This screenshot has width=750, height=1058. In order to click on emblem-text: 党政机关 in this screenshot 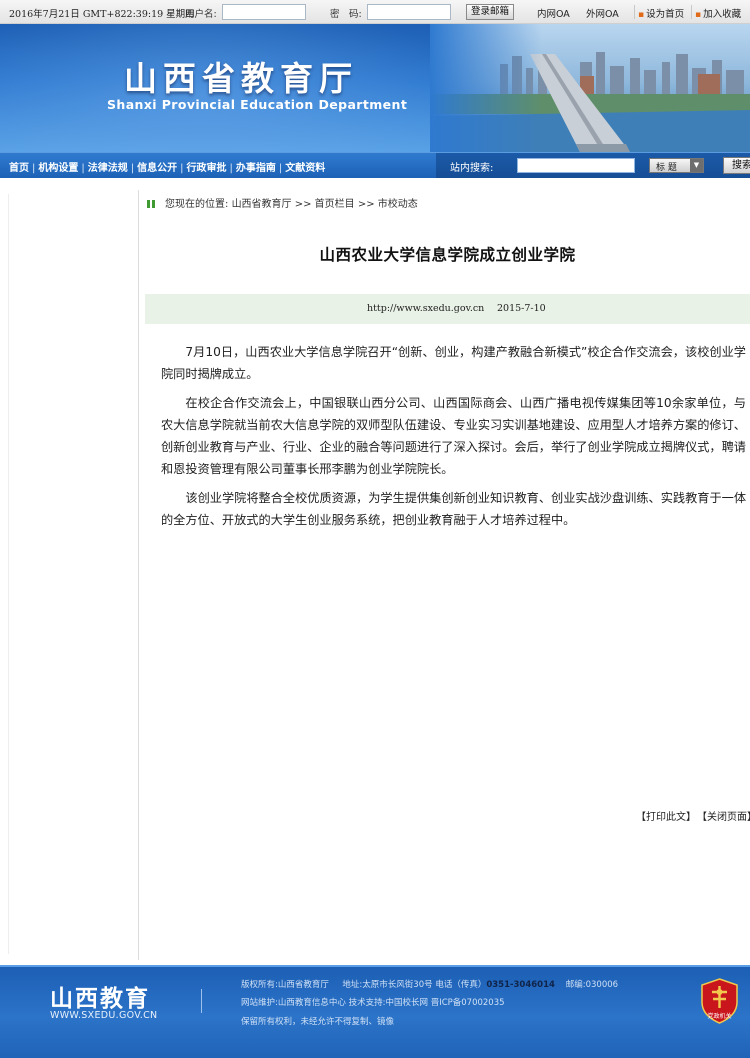, I will do `click(719, 1016)`.